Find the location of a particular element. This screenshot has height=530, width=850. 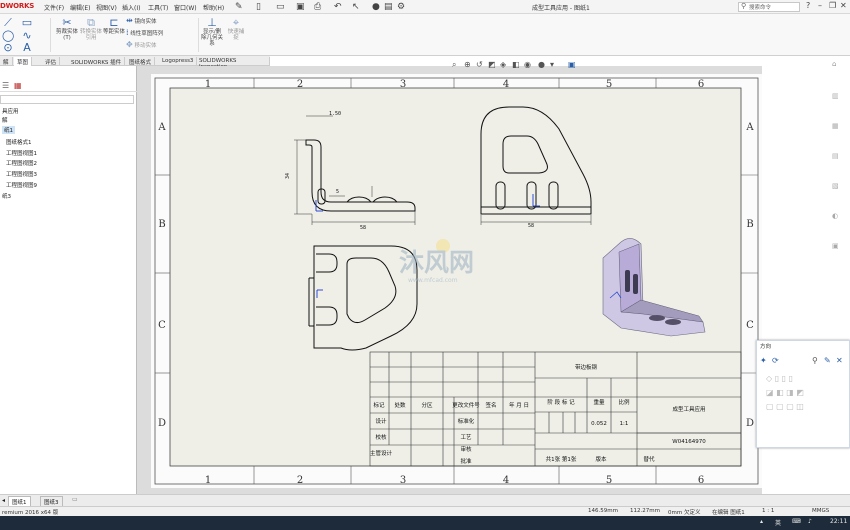

menu-view: 视图(V) is located at coordinates (106, 7).